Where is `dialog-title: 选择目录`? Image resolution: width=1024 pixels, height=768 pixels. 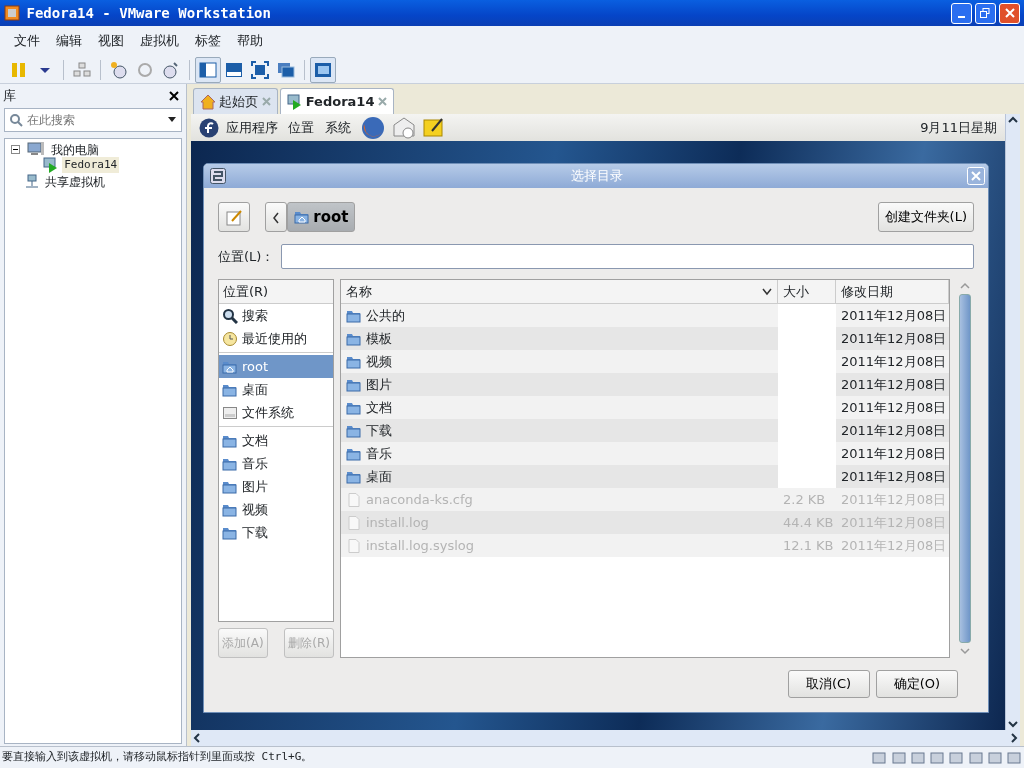
dialog-title: 选择目录 is located at coordinates (596, 176).